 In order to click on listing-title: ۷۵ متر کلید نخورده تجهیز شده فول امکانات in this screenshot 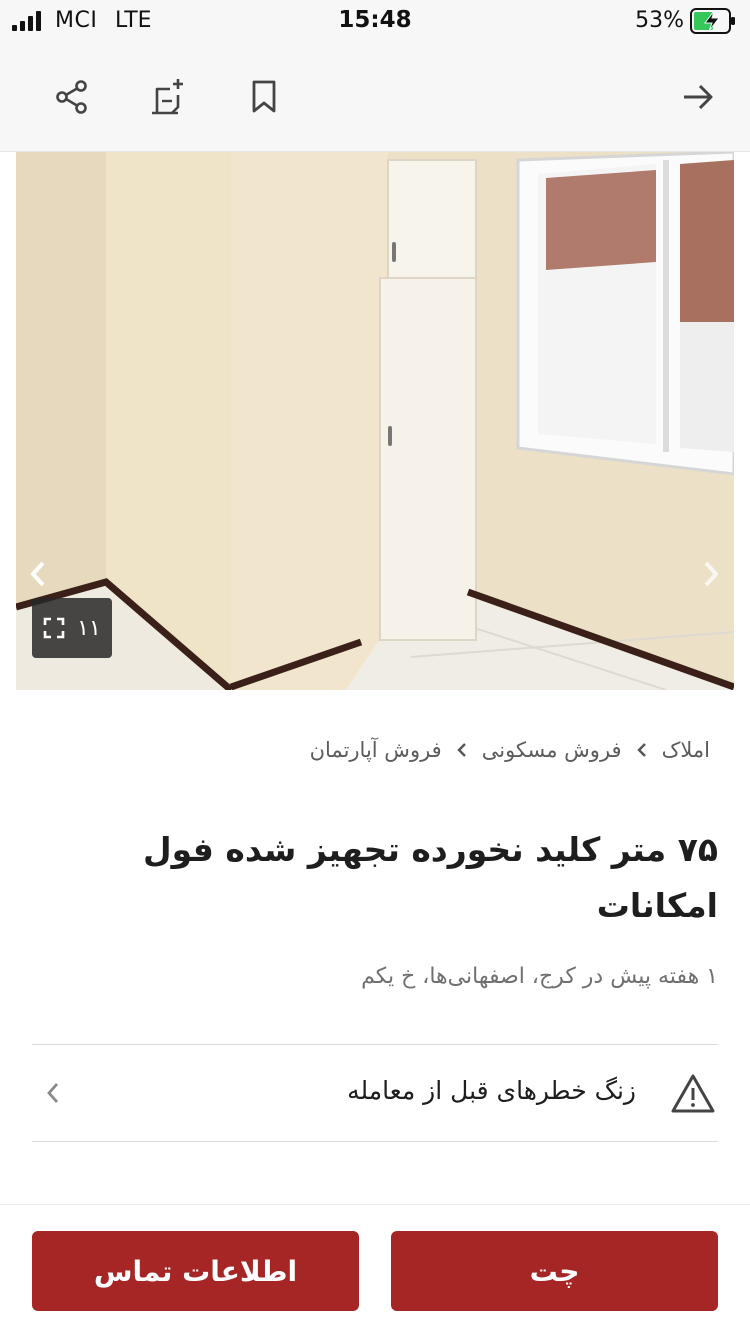, I will do `click(430, 877)`.